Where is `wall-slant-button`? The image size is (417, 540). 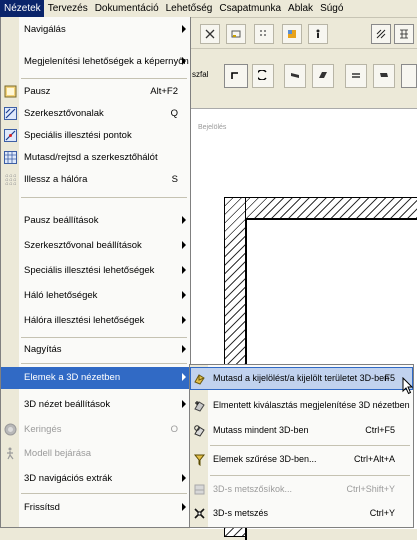
wall-slant-button is located at coordinates (384, 76).